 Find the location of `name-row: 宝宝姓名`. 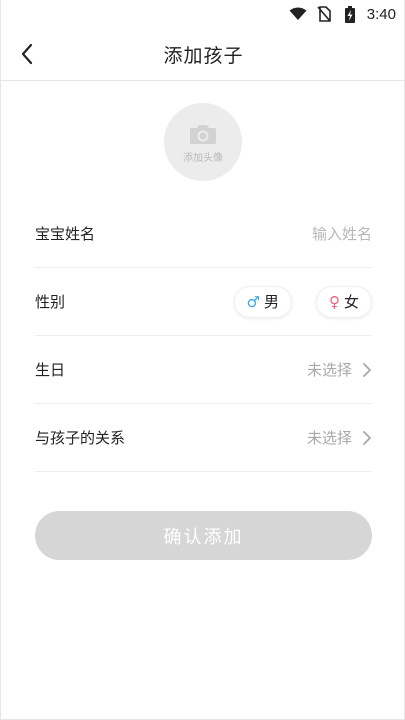

name-row: 宝宝姓名 is located at coordinates (203, 234).